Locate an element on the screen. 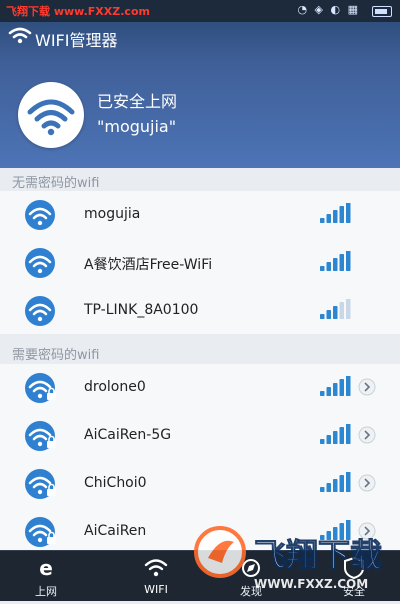  network-name: TP-LINK_8A0100 is located at coordinates (141, 310).